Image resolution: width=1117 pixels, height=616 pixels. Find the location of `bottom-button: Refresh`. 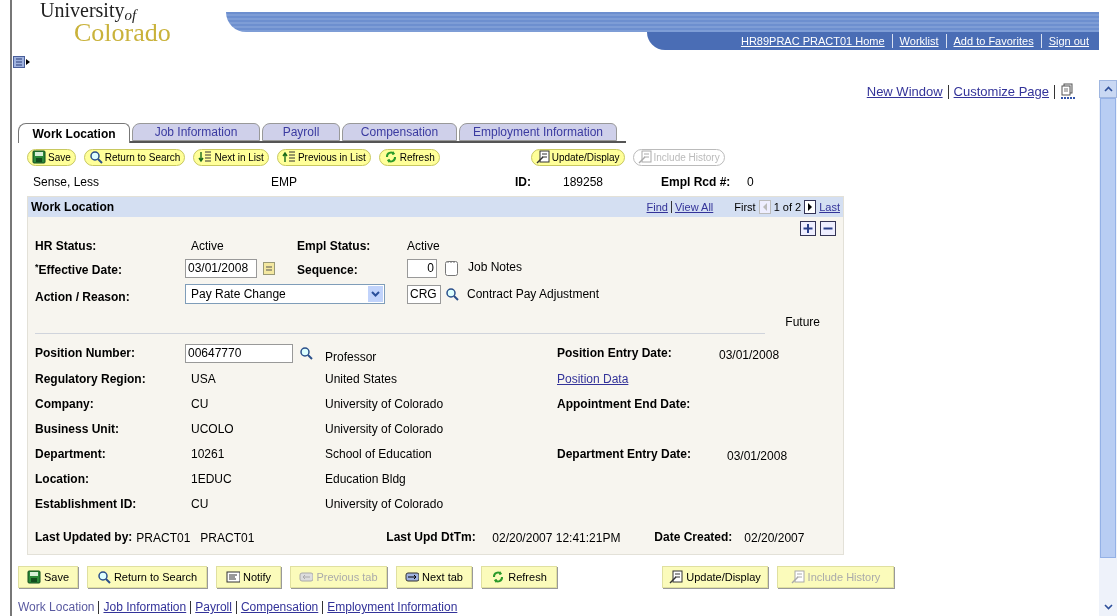

bottom-button: Refresh is located at coordinates (519, 577).